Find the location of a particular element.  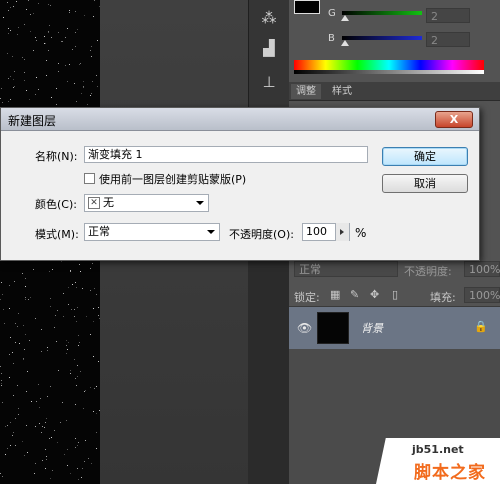

close-button: X is located at coordinates (454, 119).